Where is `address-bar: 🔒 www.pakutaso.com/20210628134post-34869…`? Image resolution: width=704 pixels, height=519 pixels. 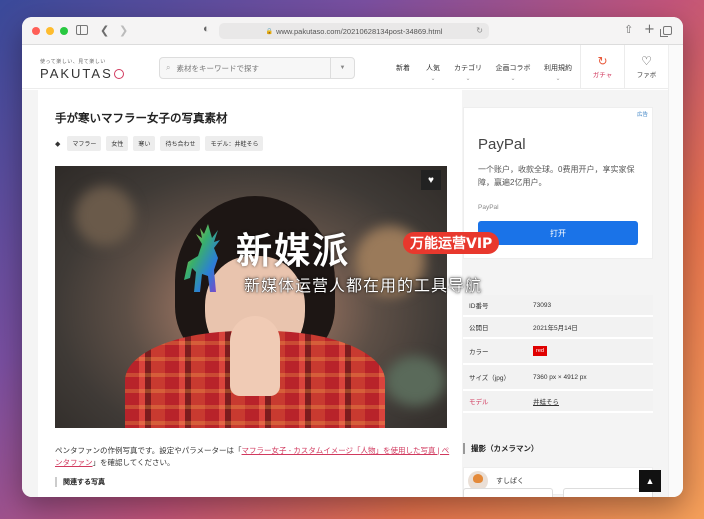
address-bar: 🔒 www.pakutaso.com/20210628134post-34869… is located at coordinates (354, 31).